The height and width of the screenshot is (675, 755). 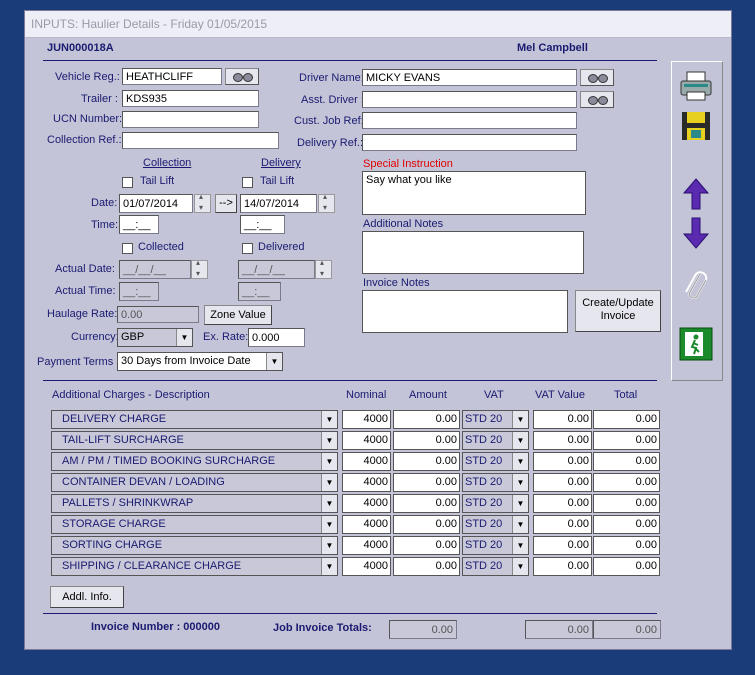 I want to click on charge-description-select: CONTAINER DEVAN / LOADING ▼, so click(x=194, y=482).